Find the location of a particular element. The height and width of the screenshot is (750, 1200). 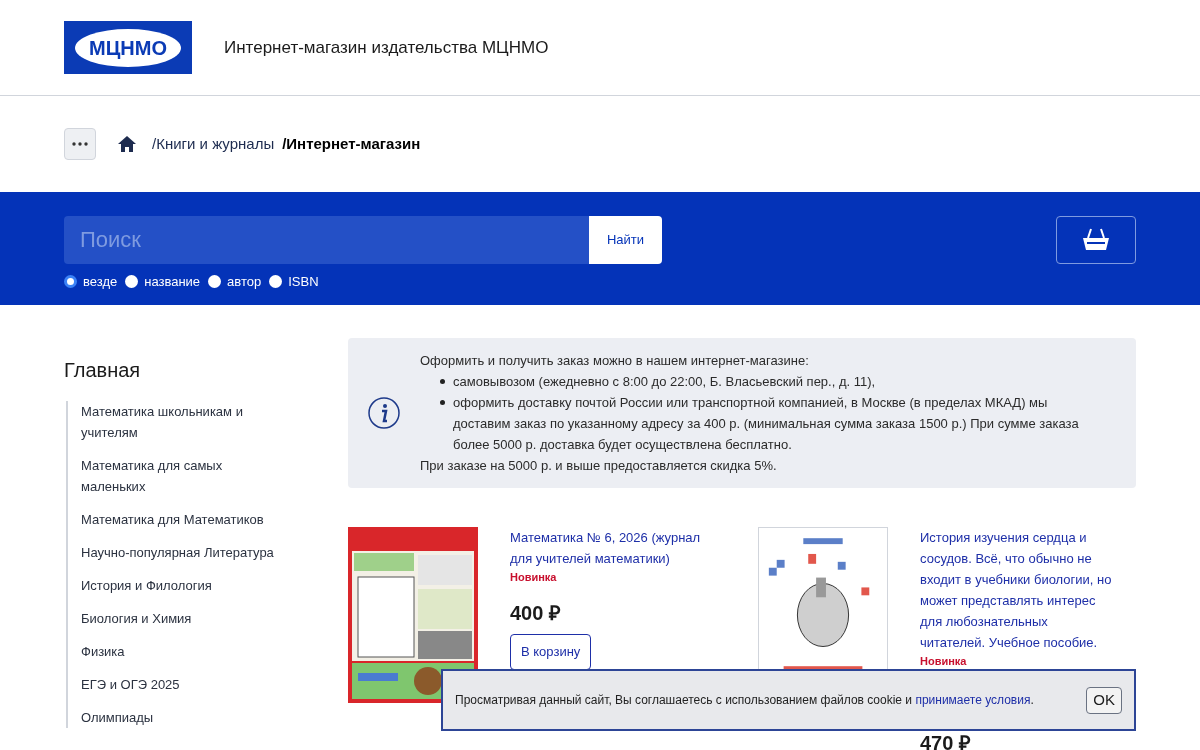

search-field: Поиск is located at coordinates (326, 240).